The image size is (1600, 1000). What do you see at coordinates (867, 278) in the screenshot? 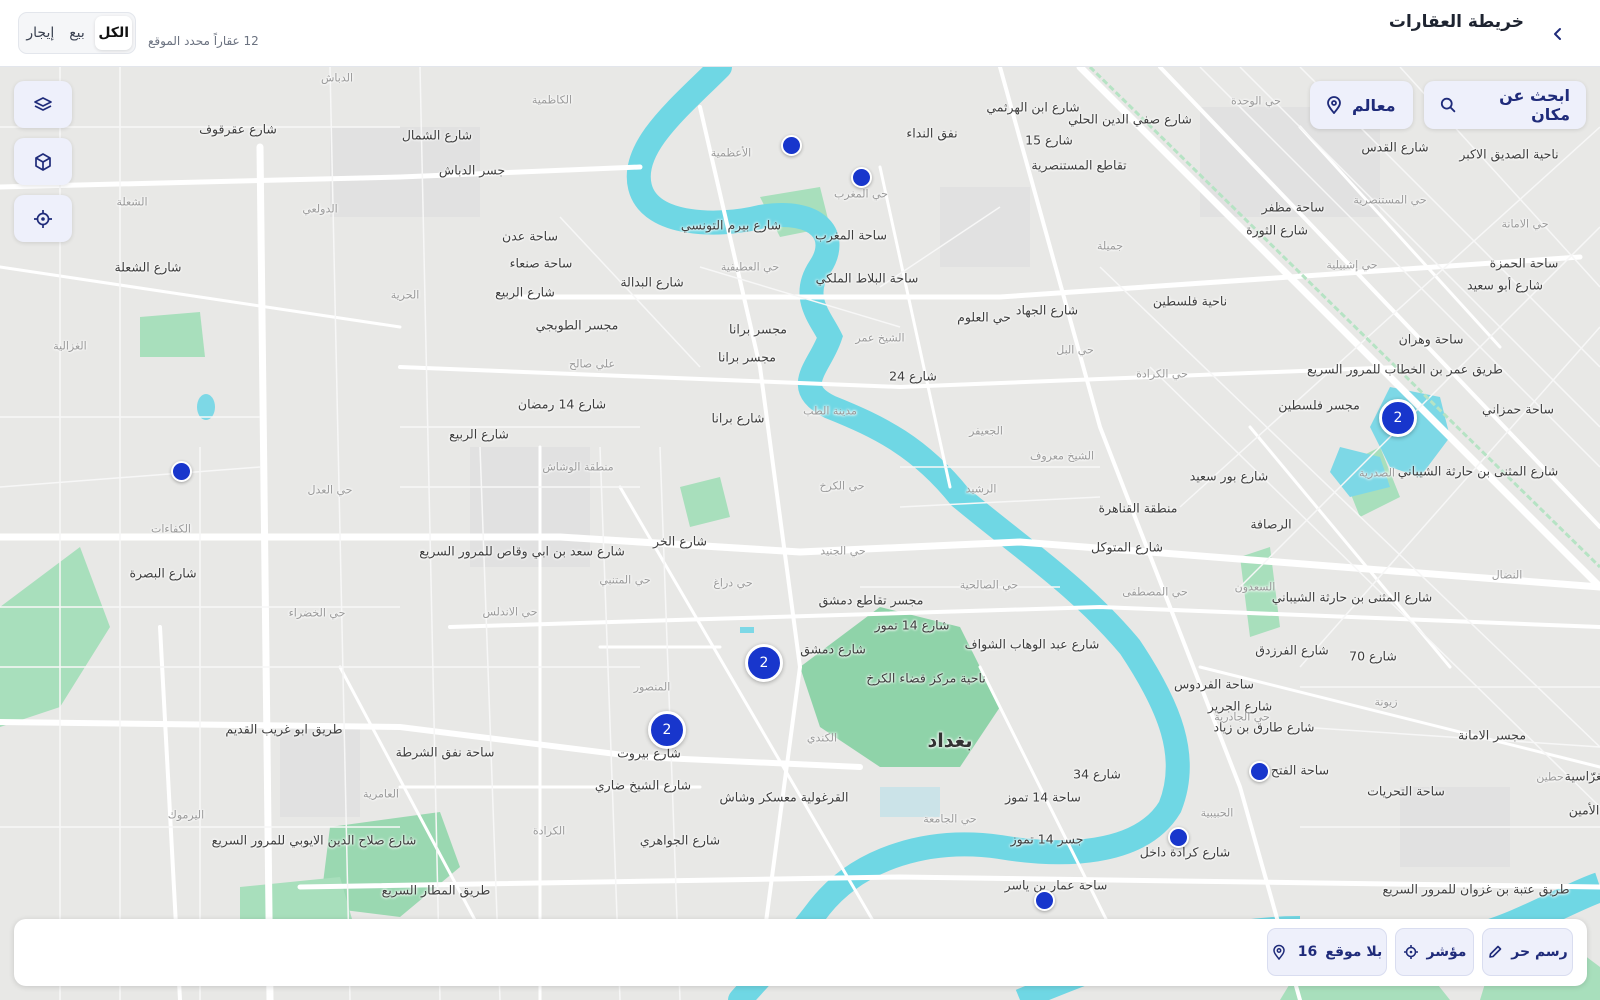
I see `map-place-label: ساحة البلاط الملكي` at bounding box center [867, 278].